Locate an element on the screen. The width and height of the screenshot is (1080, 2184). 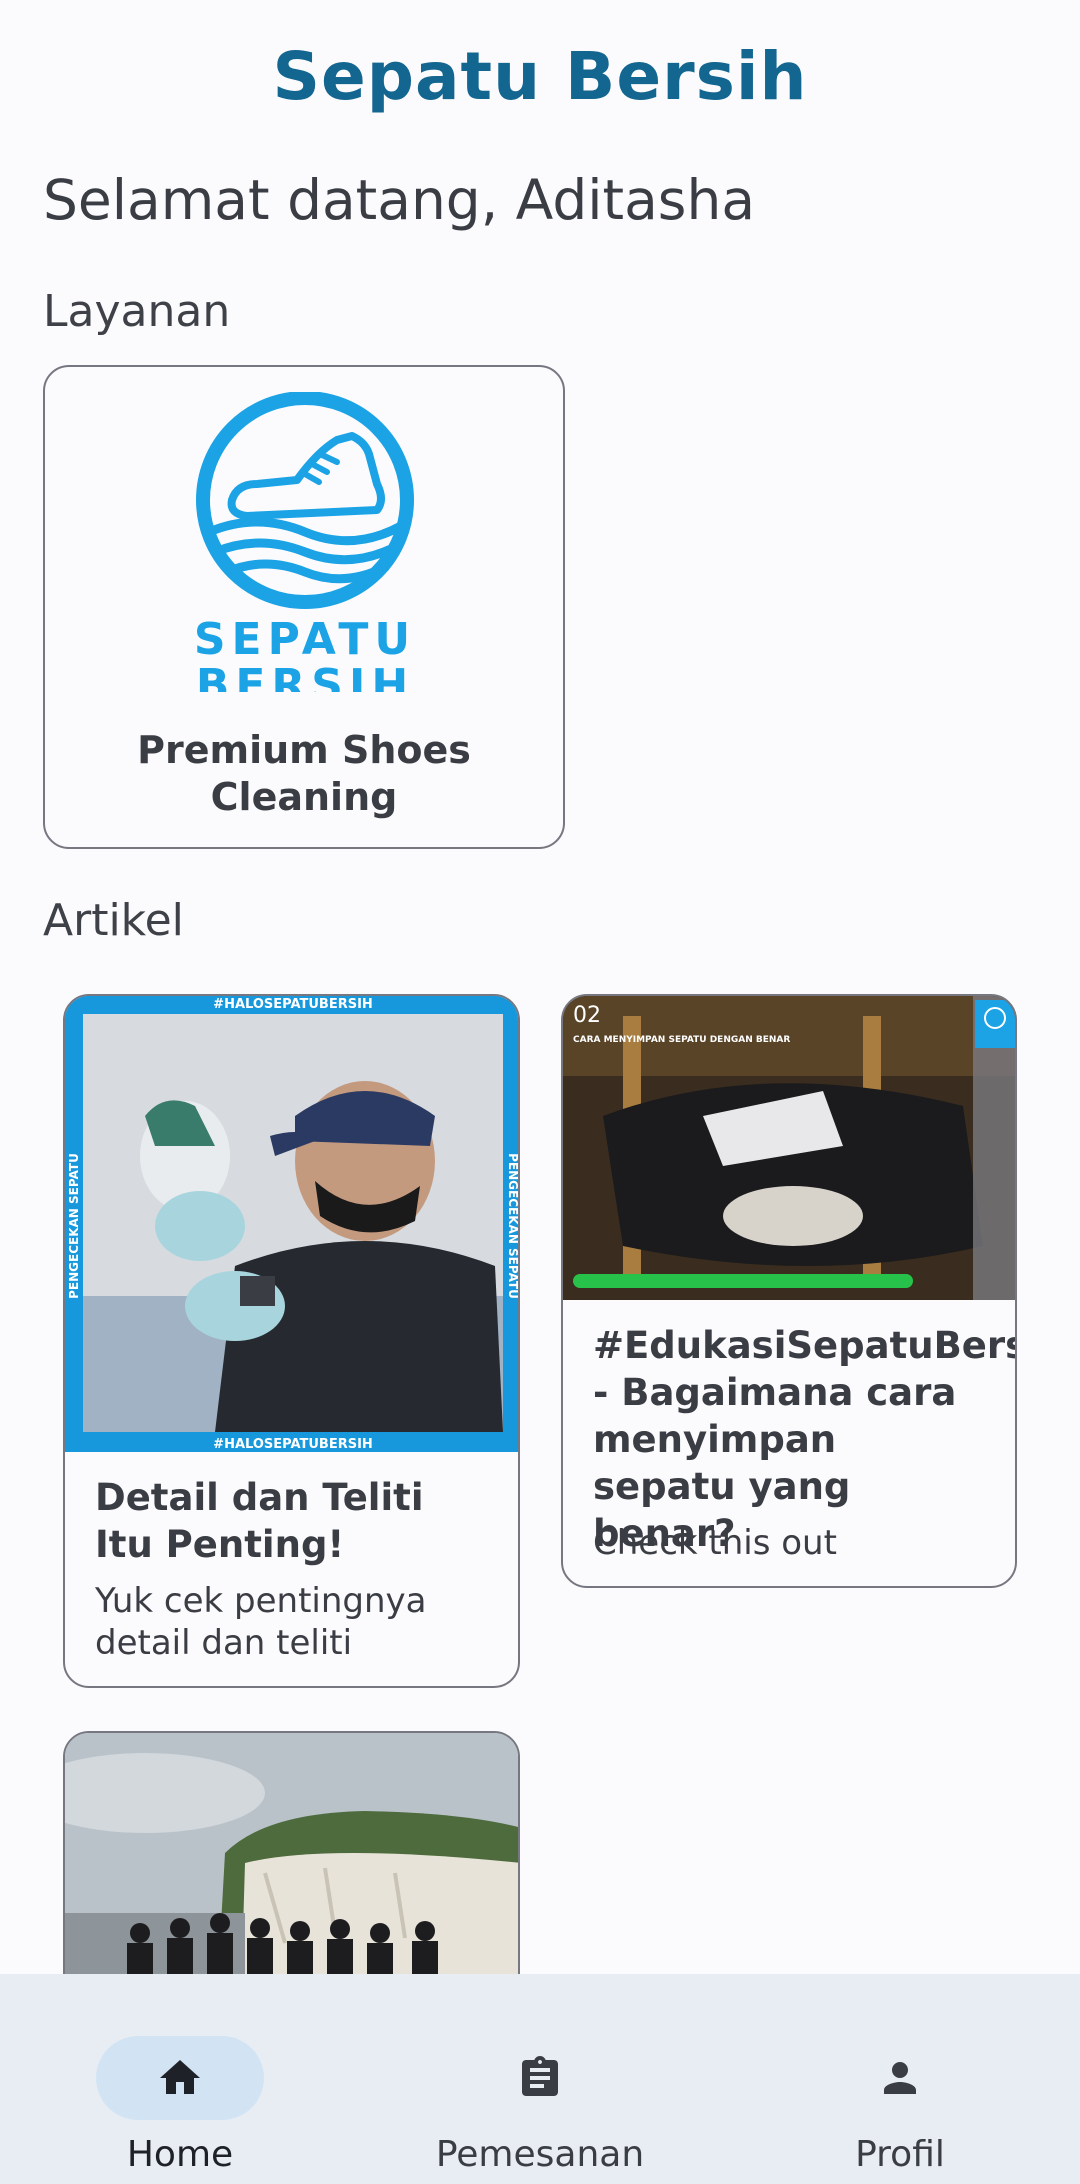
sepatu-bersih-logo: SEPATU BERSIH is located at coordinates (305, 542).